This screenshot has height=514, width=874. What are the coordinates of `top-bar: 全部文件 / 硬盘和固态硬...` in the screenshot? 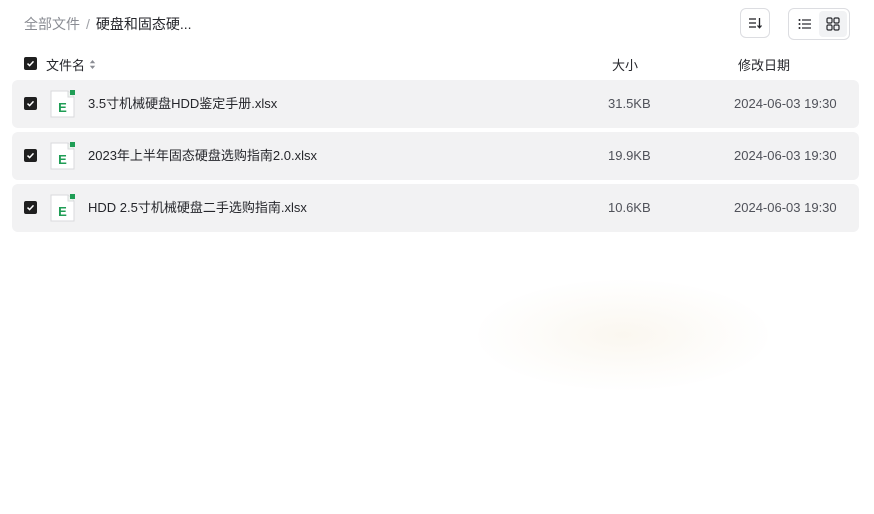 It's located at (437, 24).